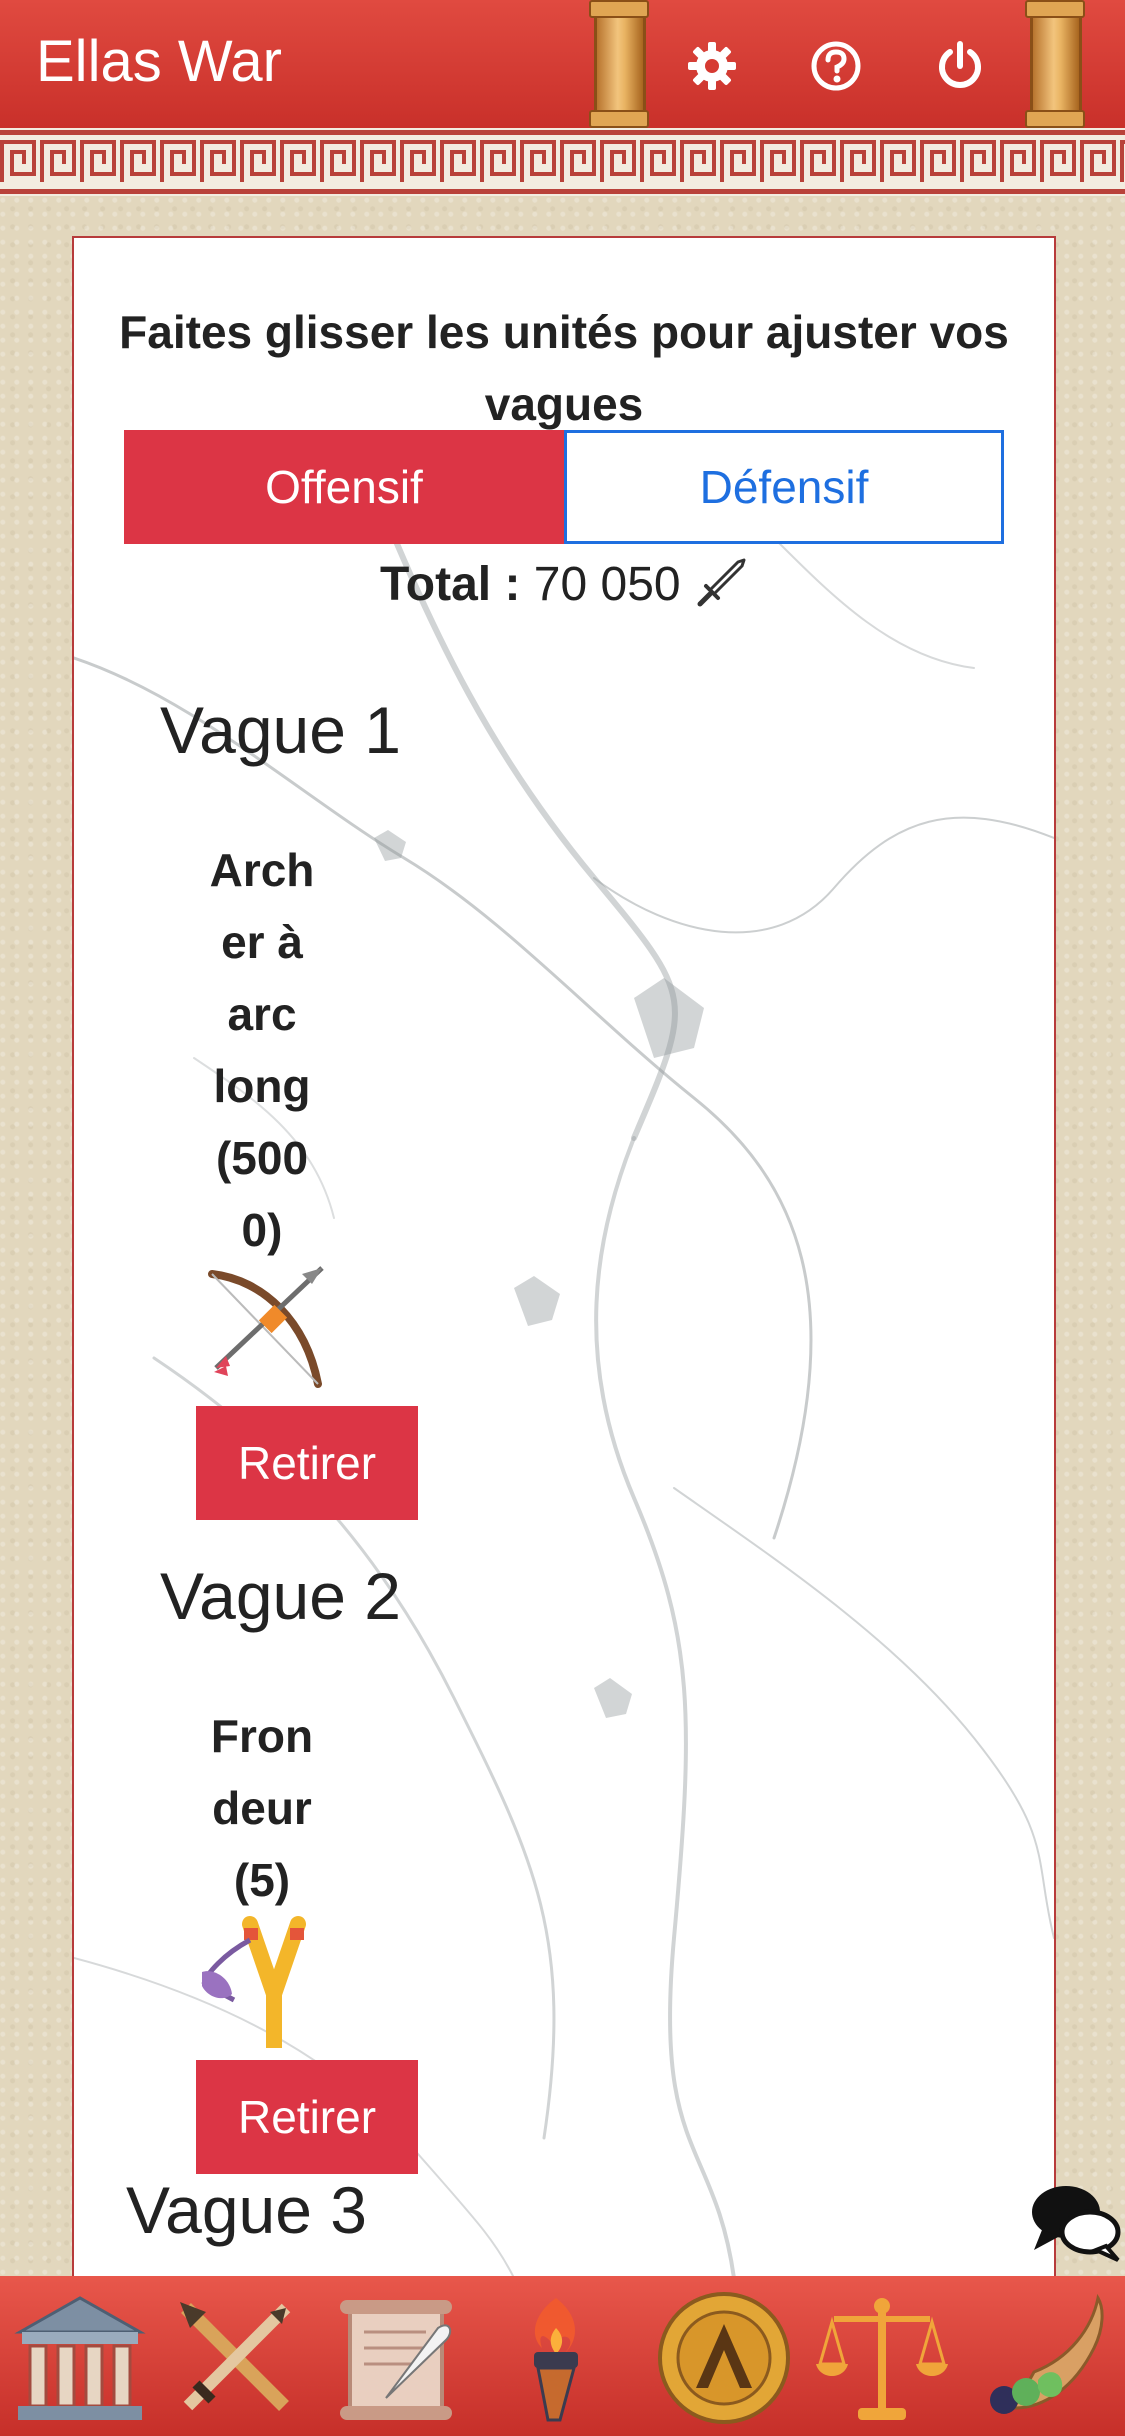  Describe the element at coordinates (721, 582) in the screenshot. I see `sword-icon` at that location.